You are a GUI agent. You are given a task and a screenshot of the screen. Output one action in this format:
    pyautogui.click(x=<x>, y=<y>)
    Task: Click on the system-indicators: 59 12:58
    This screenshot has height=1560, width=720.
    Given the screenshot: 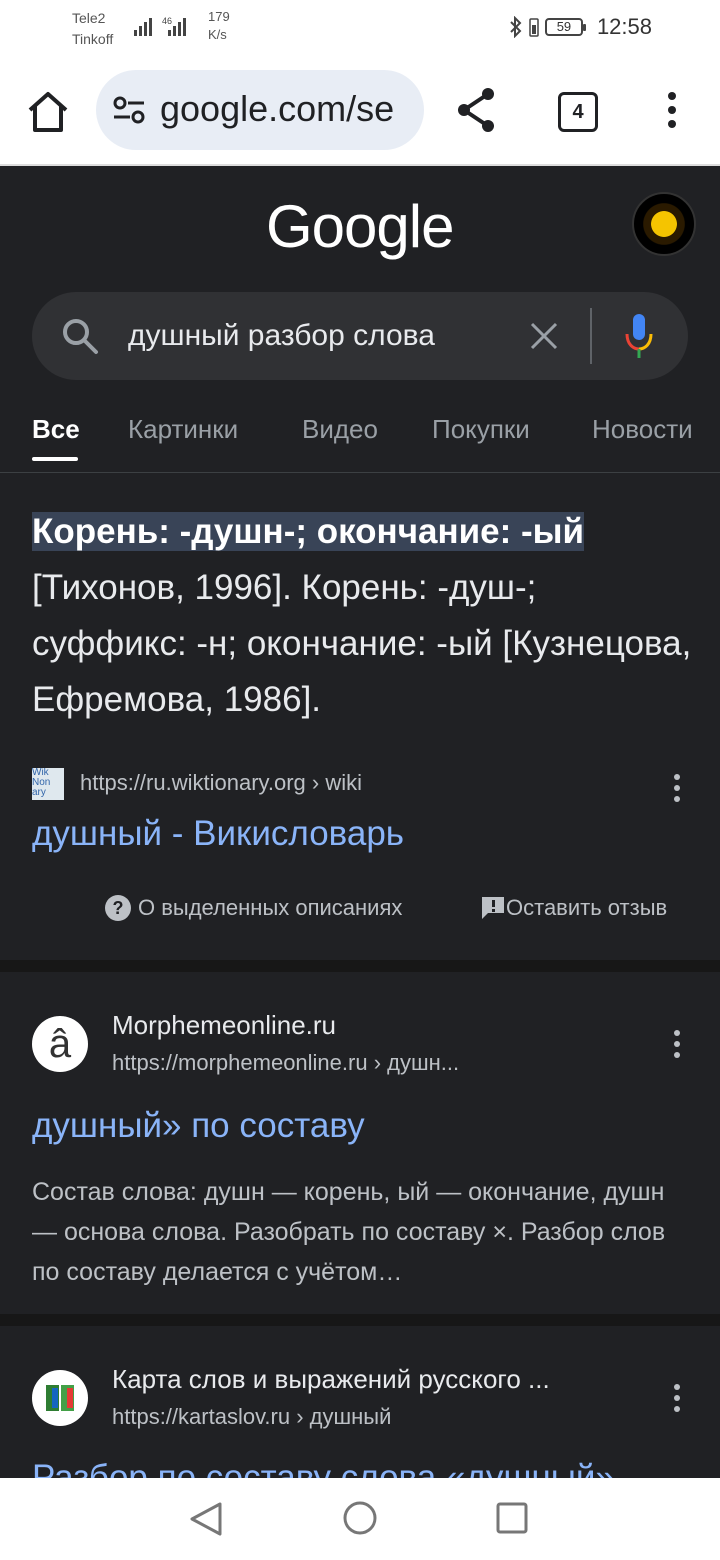 What is the action you would take?
    pyautogui.click(x=580, y=27)
    